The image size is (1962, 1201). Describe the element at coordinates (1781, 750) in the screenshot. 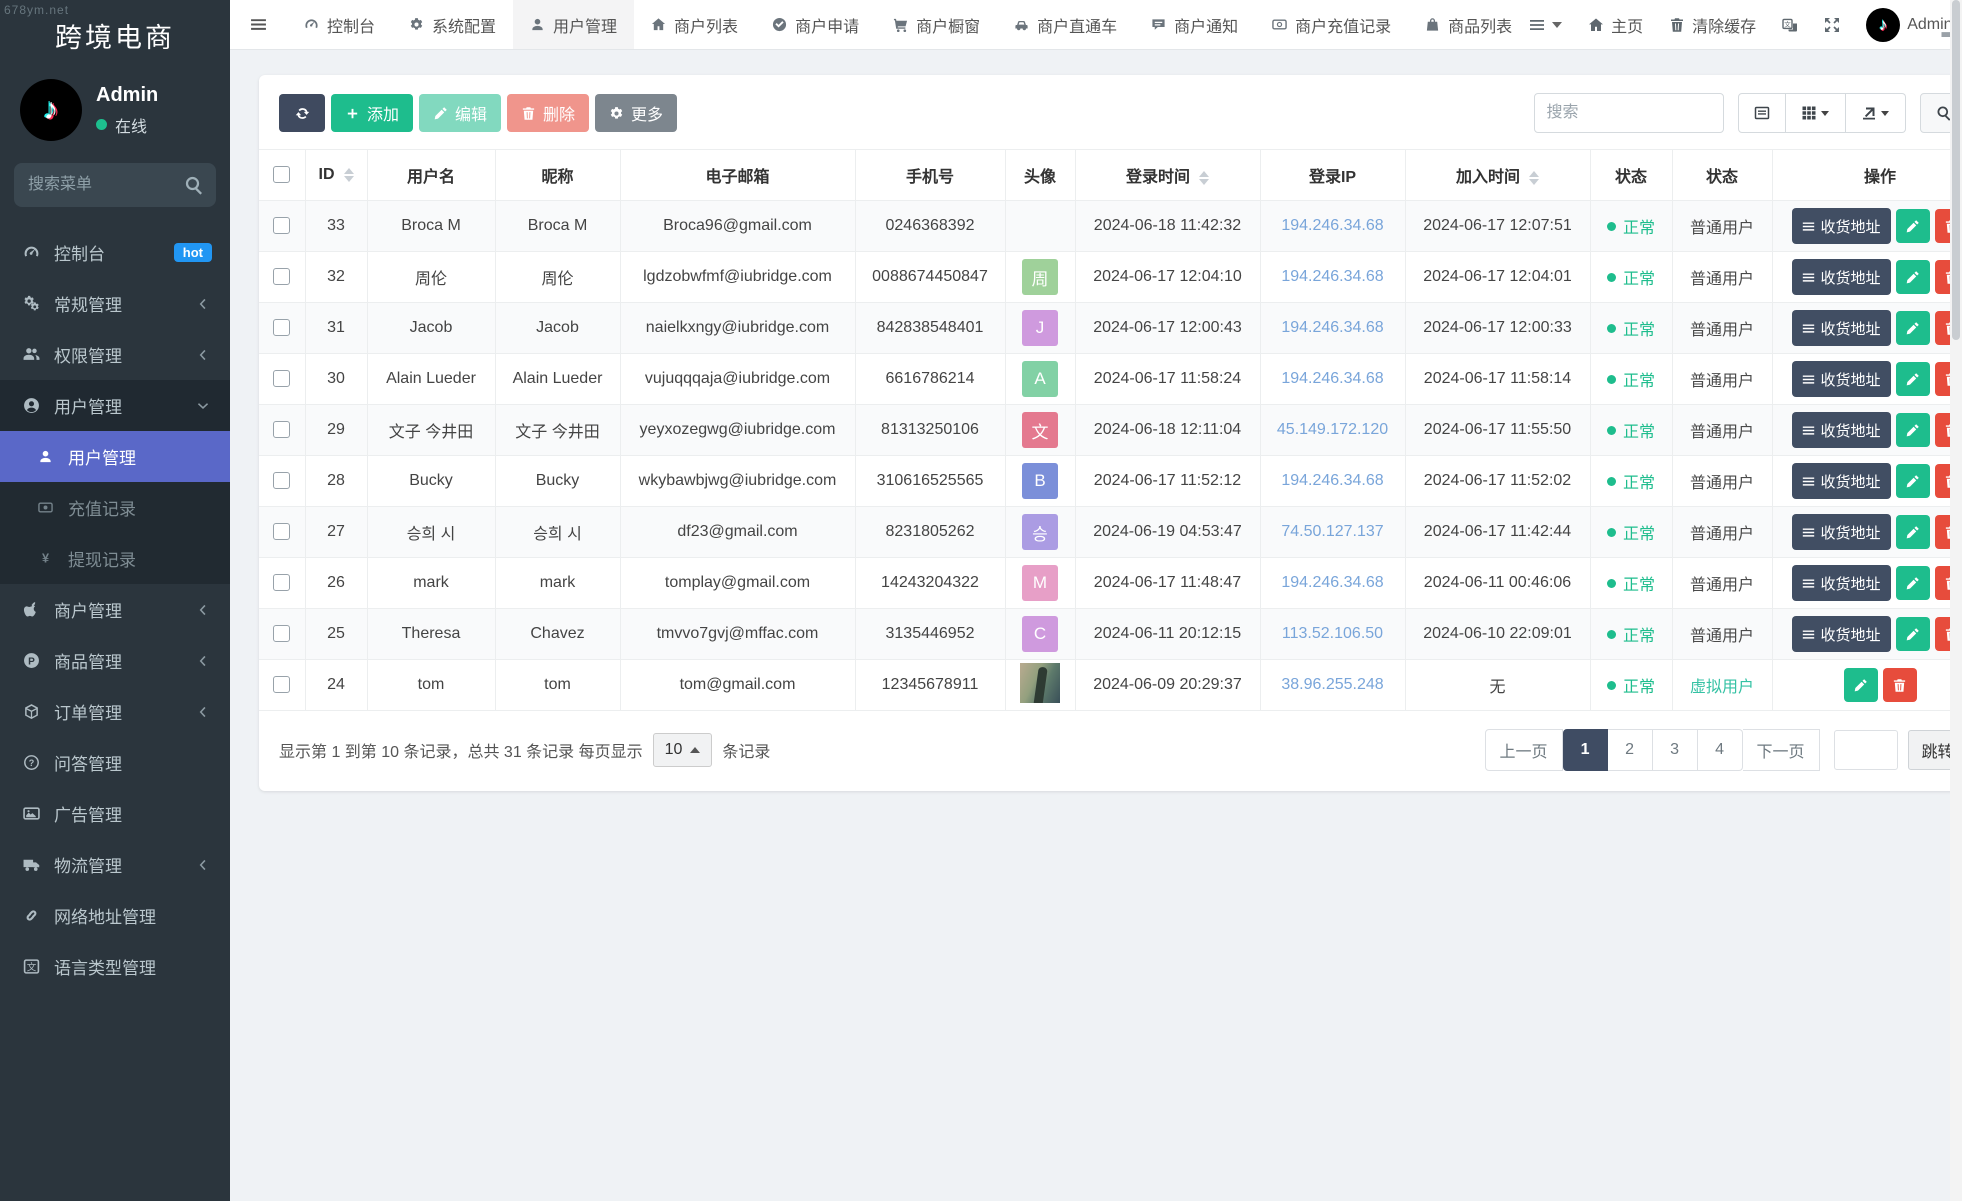

I see `next-page-button: 下一页` at that location.